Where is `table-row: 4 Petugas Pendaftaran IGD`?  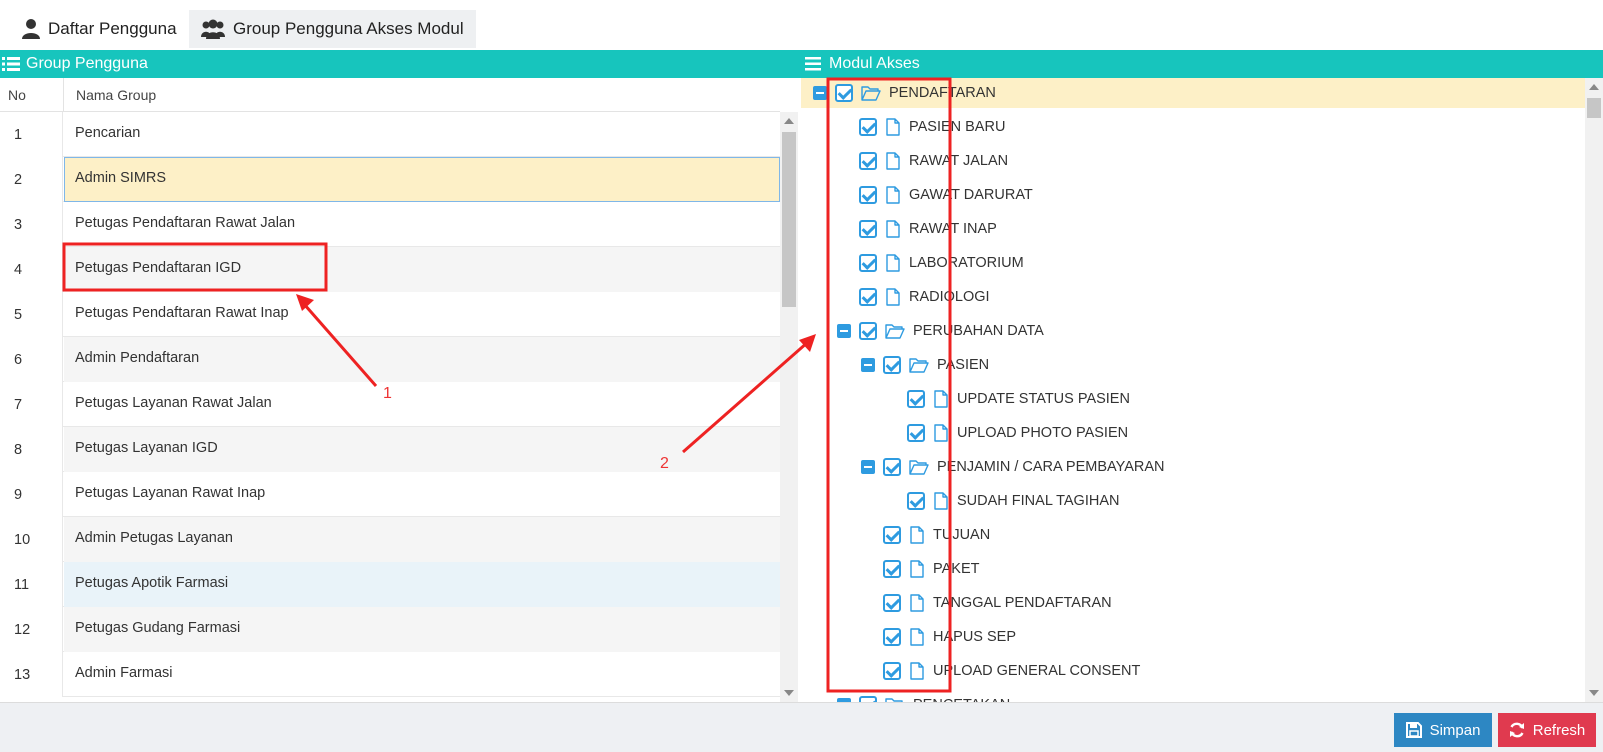
table-row: 4 Petugas Pendaftaran IGD is located at coordinates (390, 269).